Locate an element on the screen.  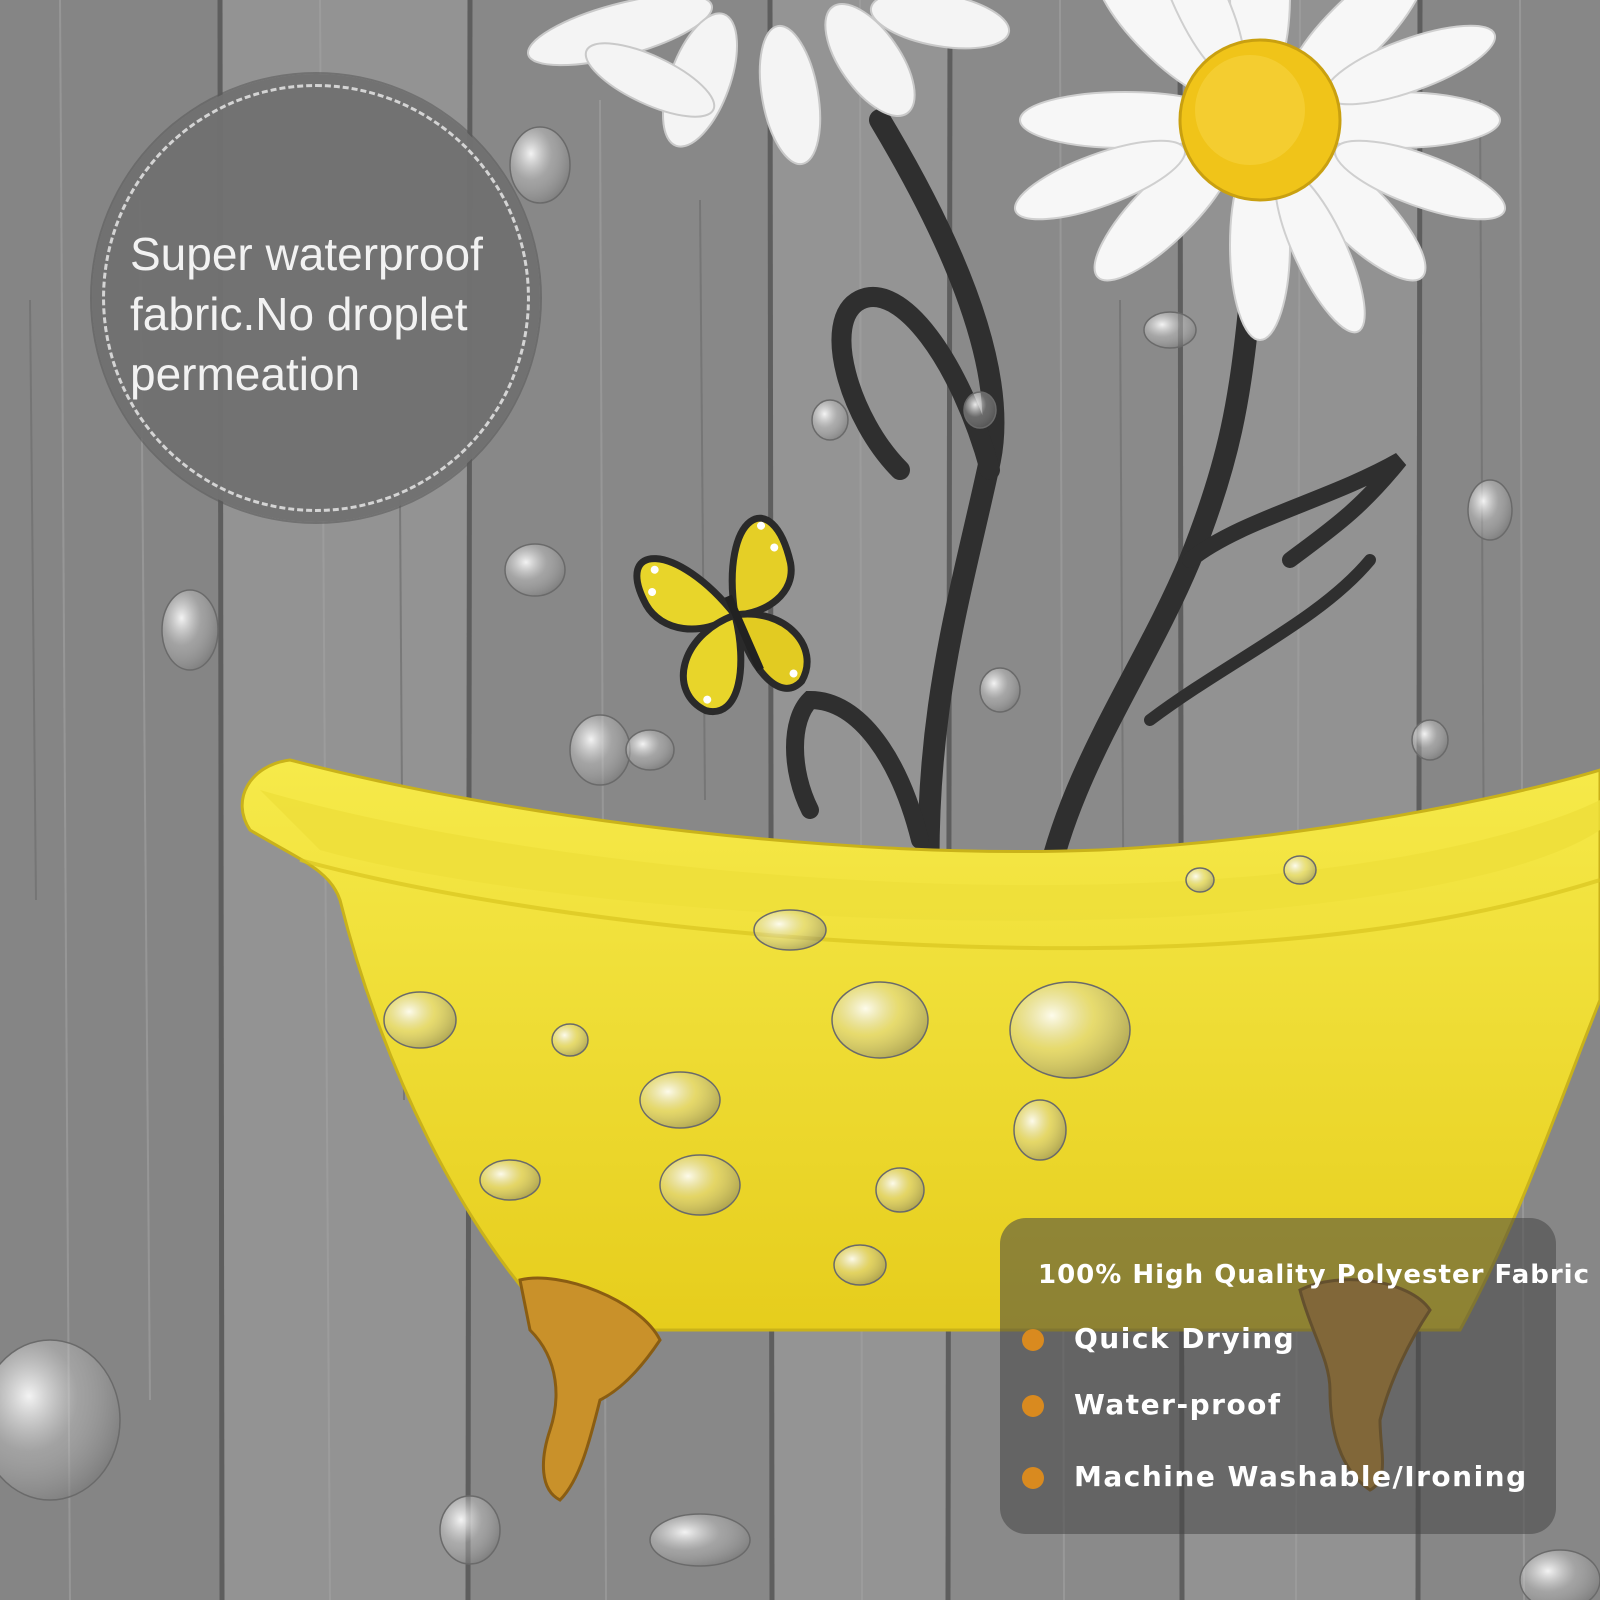
feature-label: Quick Drying is located at coordinates (1185, 1338).